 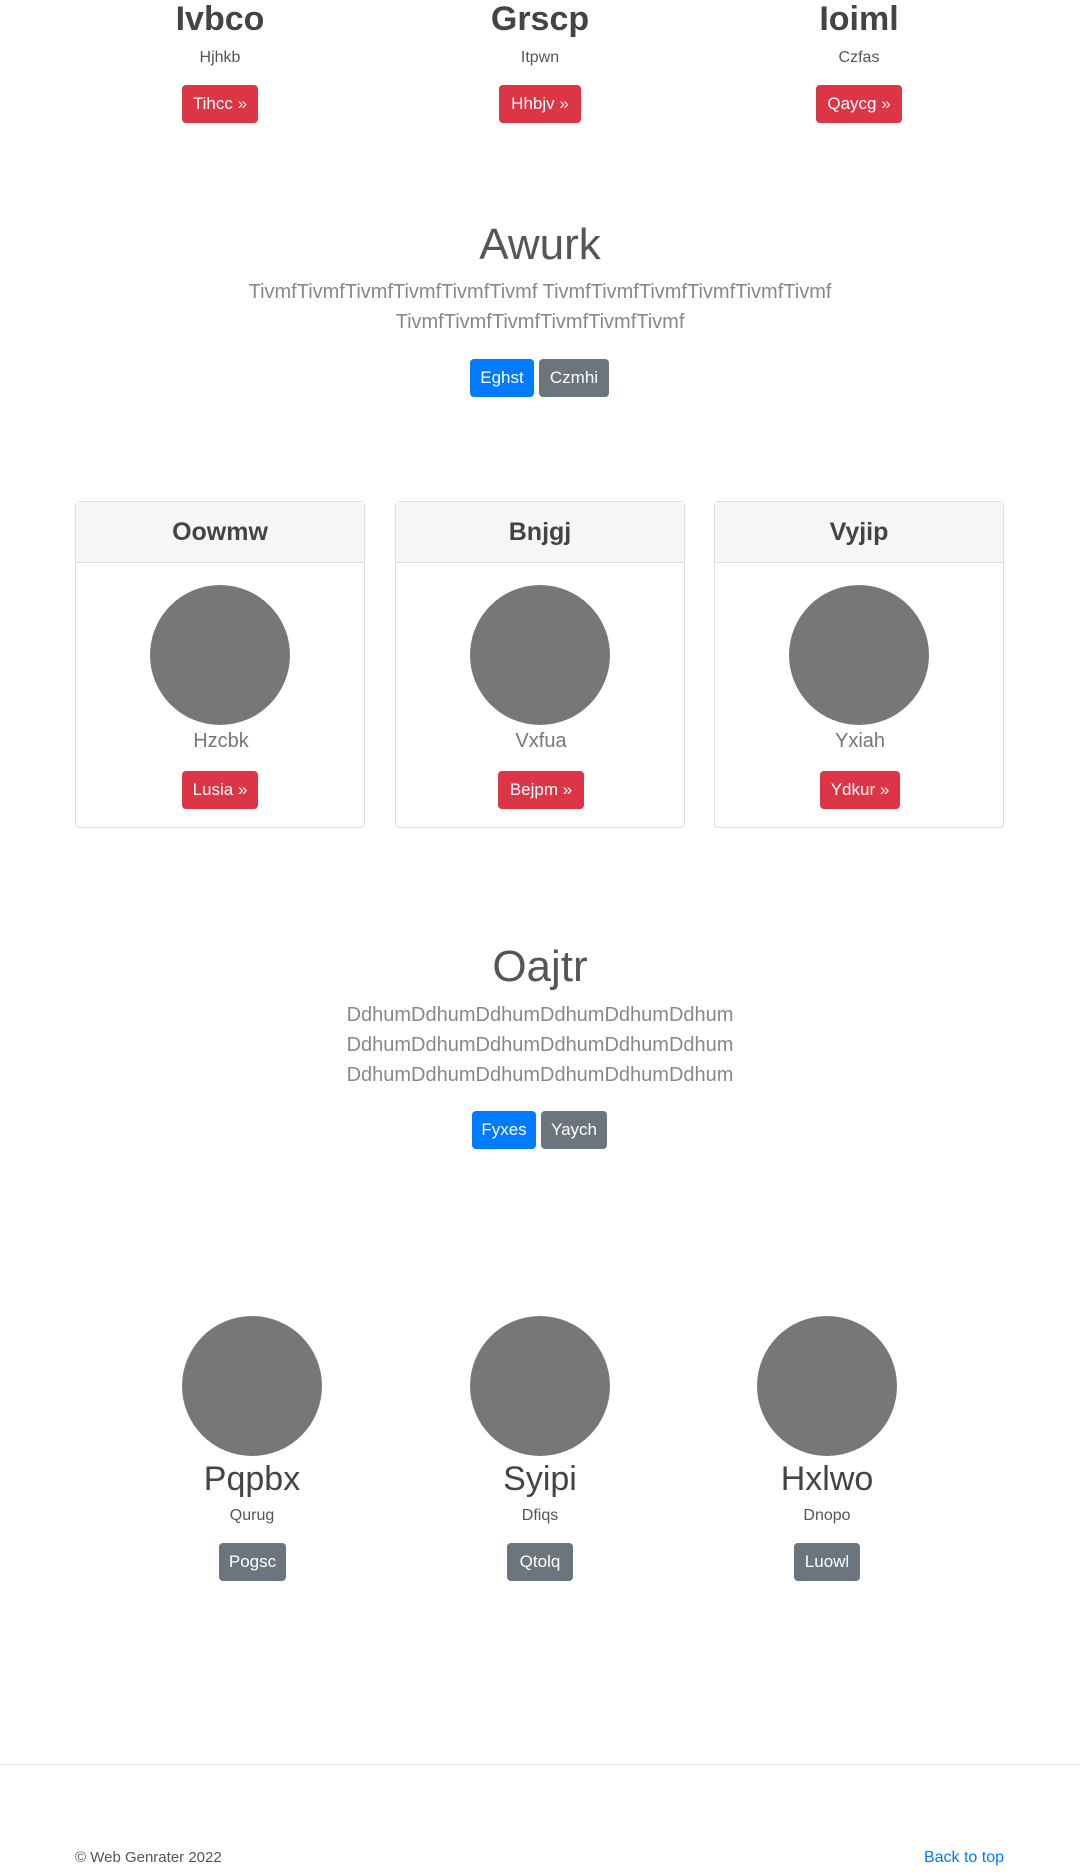 I want to click on card-header: Bnjgj, so click(x=540, y=532).